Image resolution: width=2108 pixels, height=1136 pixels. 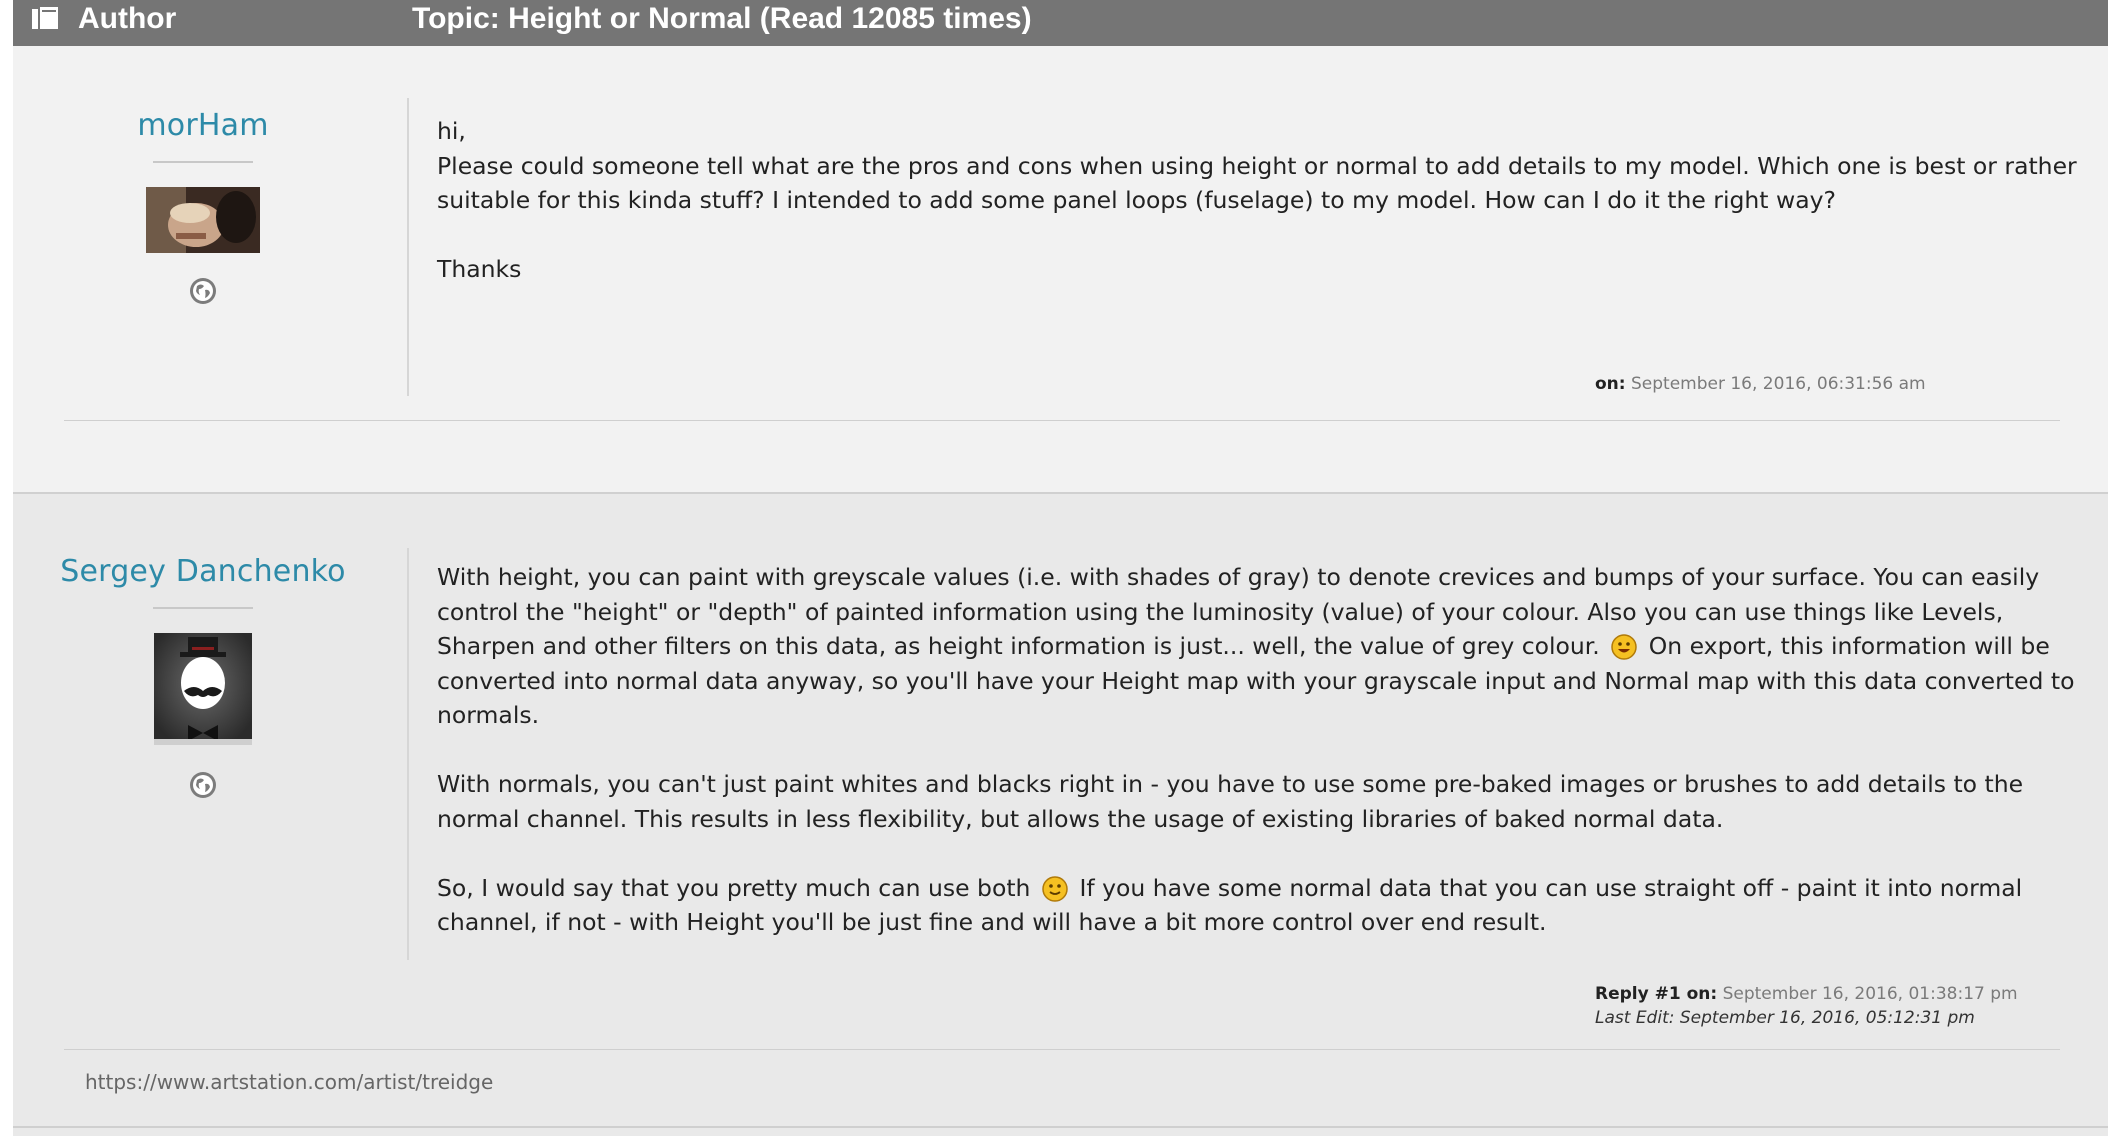 What do you see at coordinates (451, 131) in the screenshot?
I see `post-paragraph: hi,` at bounding box center [451, 131].